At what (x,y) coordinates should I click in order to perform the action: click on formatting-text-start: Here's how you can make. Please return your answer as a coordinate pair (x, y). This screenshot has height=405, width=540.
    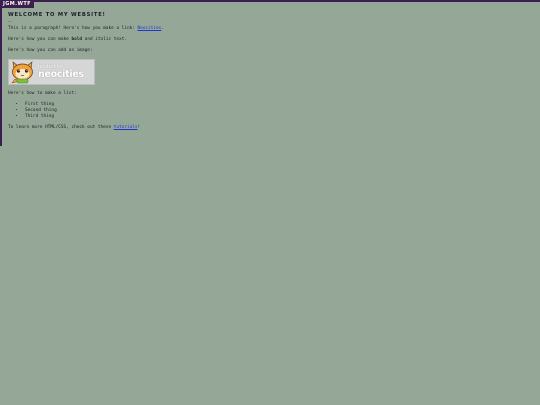
    Looking at the image, I should click on (40, 39).